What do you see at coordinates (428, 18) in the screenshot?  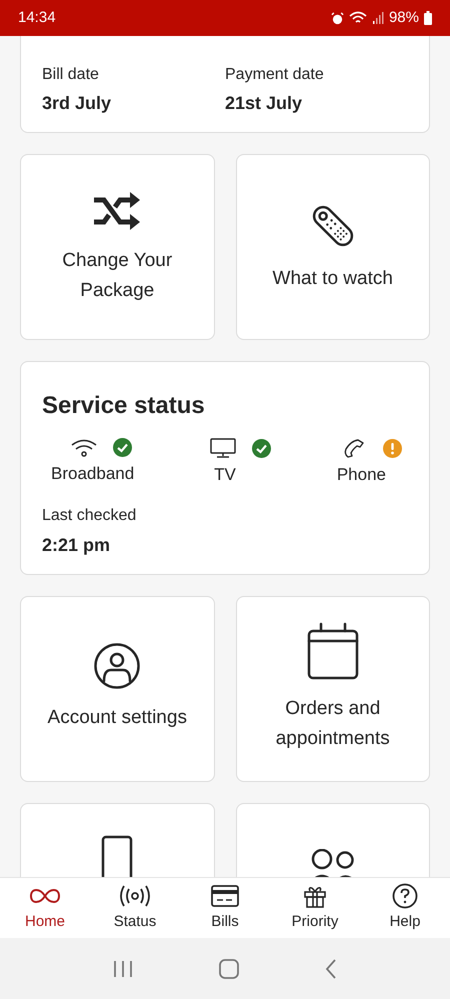 I see `battery-icon` at bounding box center [428, 18].